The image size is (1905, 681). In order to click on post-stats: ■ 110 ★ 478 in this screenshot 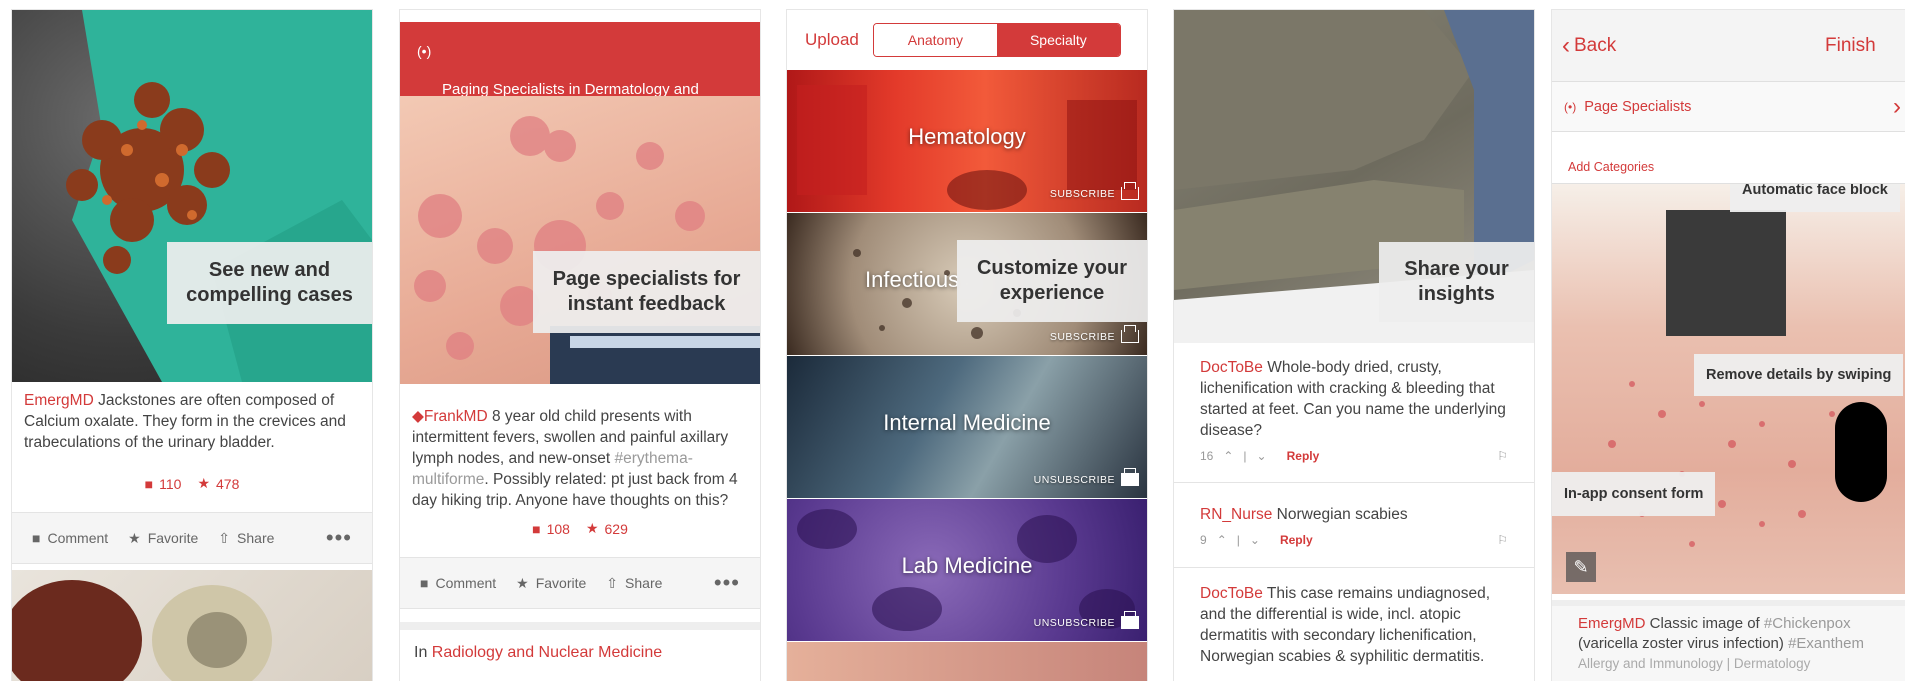, I will do `click(192, 483)`.